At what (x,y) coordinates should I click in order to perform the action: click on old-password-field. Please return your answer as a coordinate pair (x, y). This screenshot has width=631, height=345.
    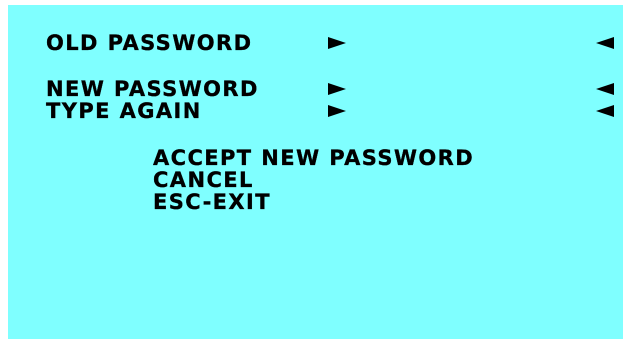
    Looking at the image, I should click on (471, 43).